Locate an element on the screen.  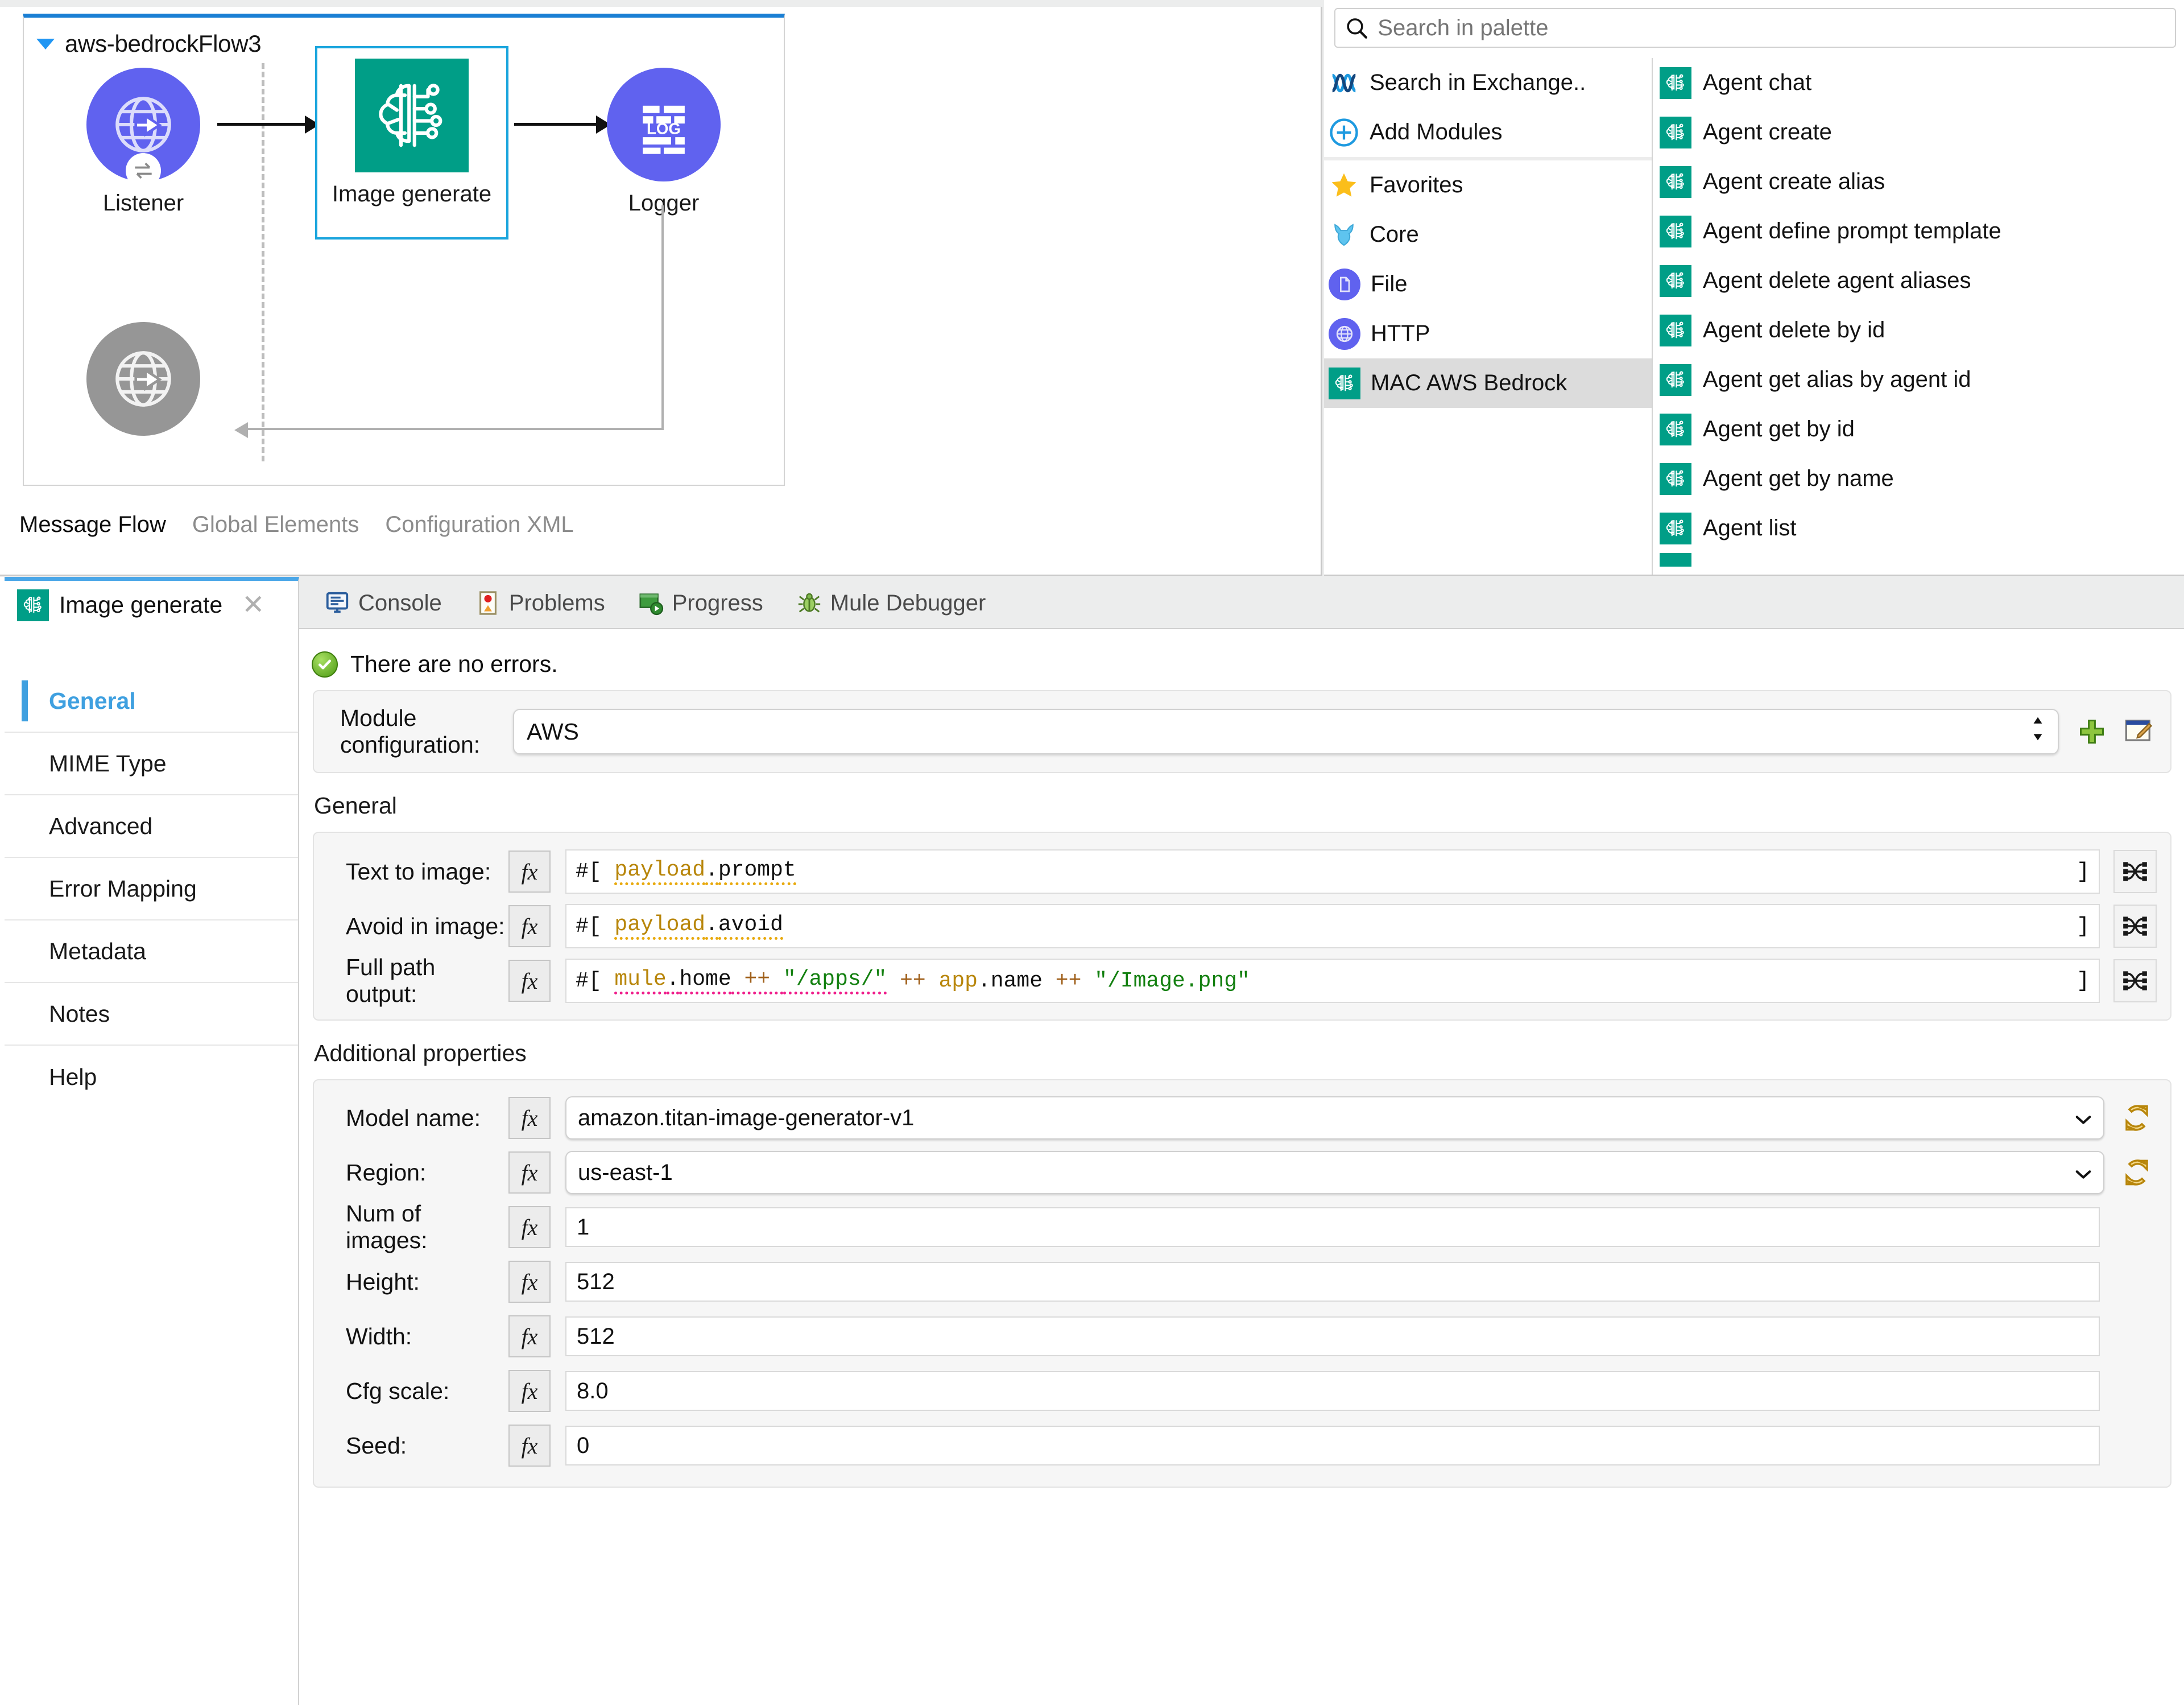
nav-item-notes: Notes is located at coordinates (151, 1014).